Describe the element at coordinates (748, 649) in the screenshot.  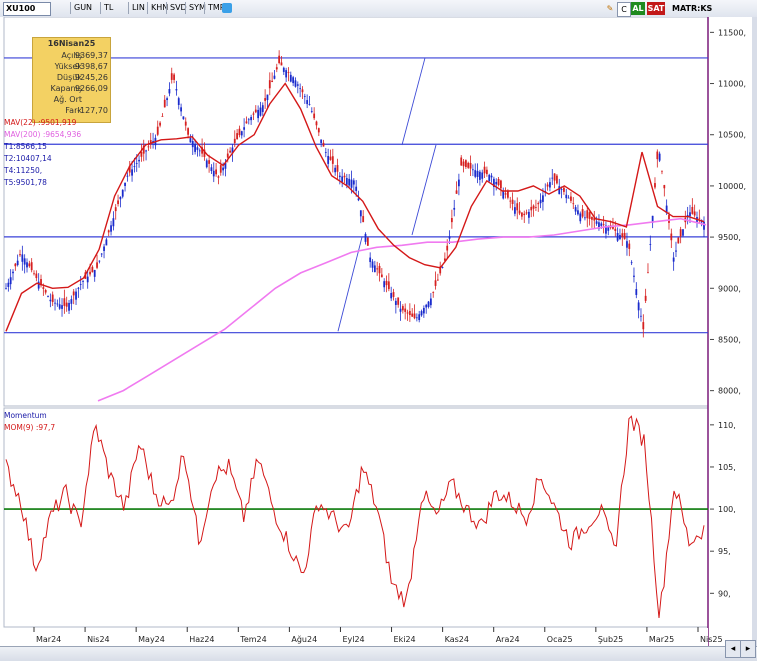
I see `scroll-right-button: ▸` at that location.